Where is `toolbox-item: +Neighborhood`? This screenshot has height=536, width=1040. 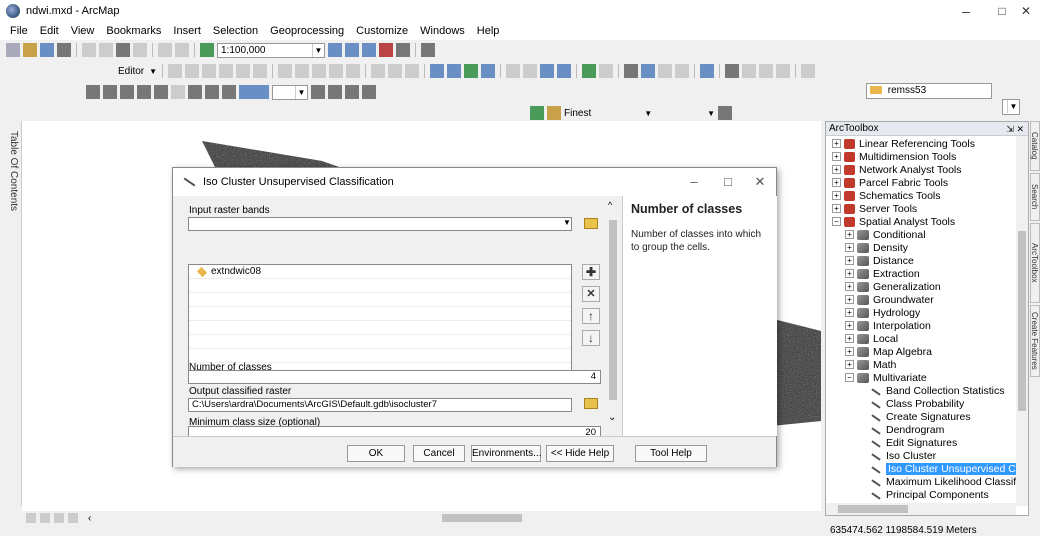
toolbox-item: +Neighborhood is located at coordinates (922, 502).